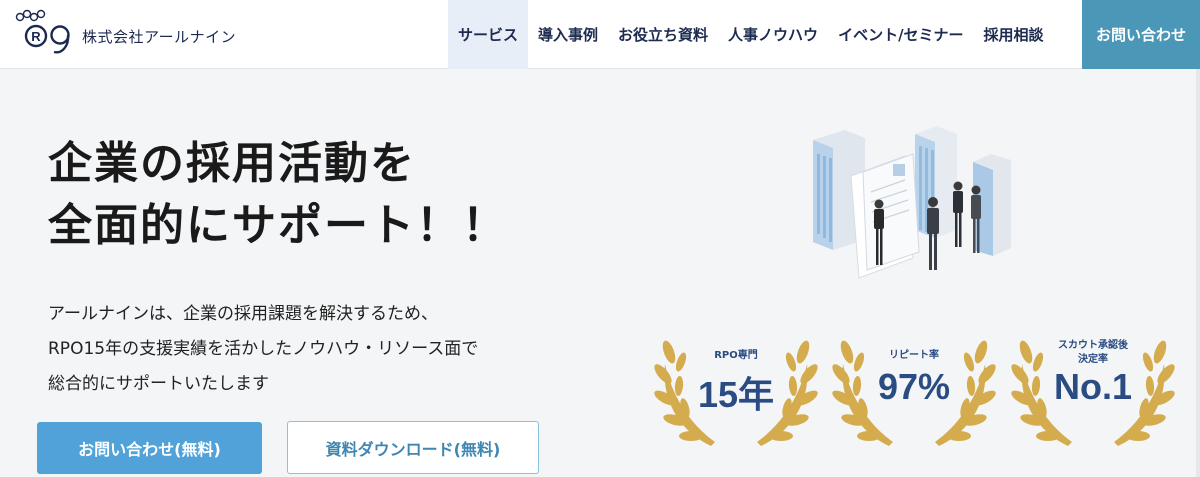  I want to click on company-logo: R 株式会社アールナイン, so click(122, 34).